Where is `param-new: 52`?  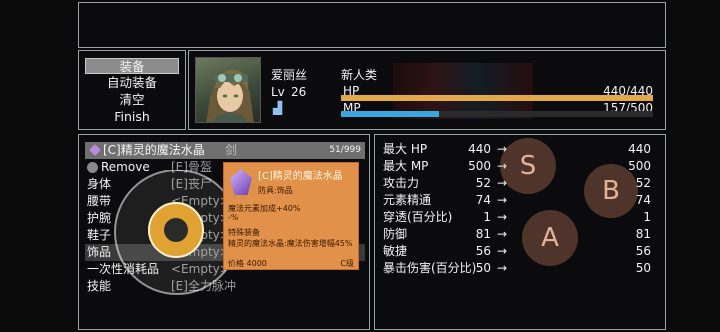 param-new: 52 is located at coordinates (643, 183).